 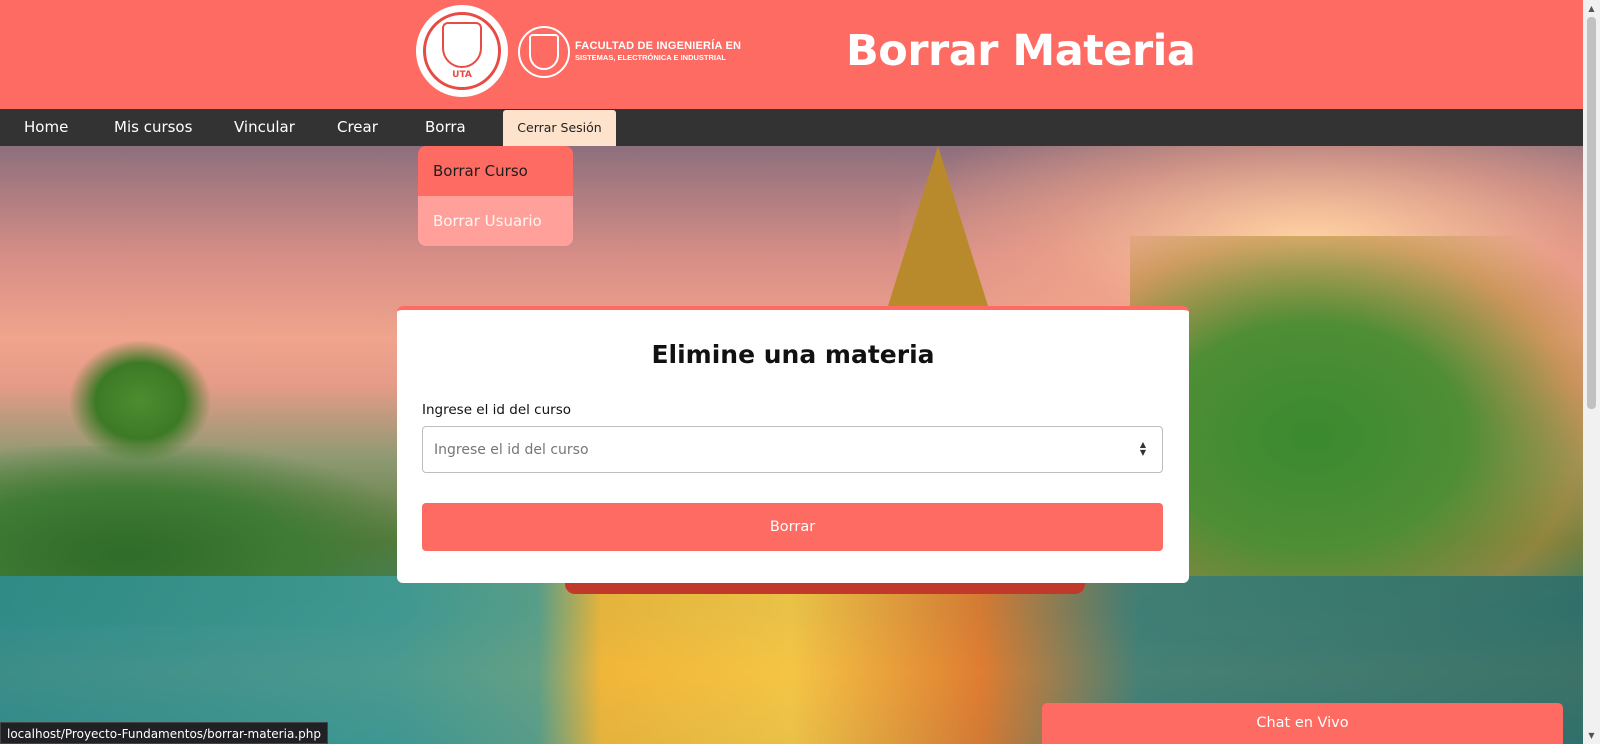 I want to click on borra-dropdown-menu: Borrar Curso Borrar Usuario, so click(x=495, y=196).